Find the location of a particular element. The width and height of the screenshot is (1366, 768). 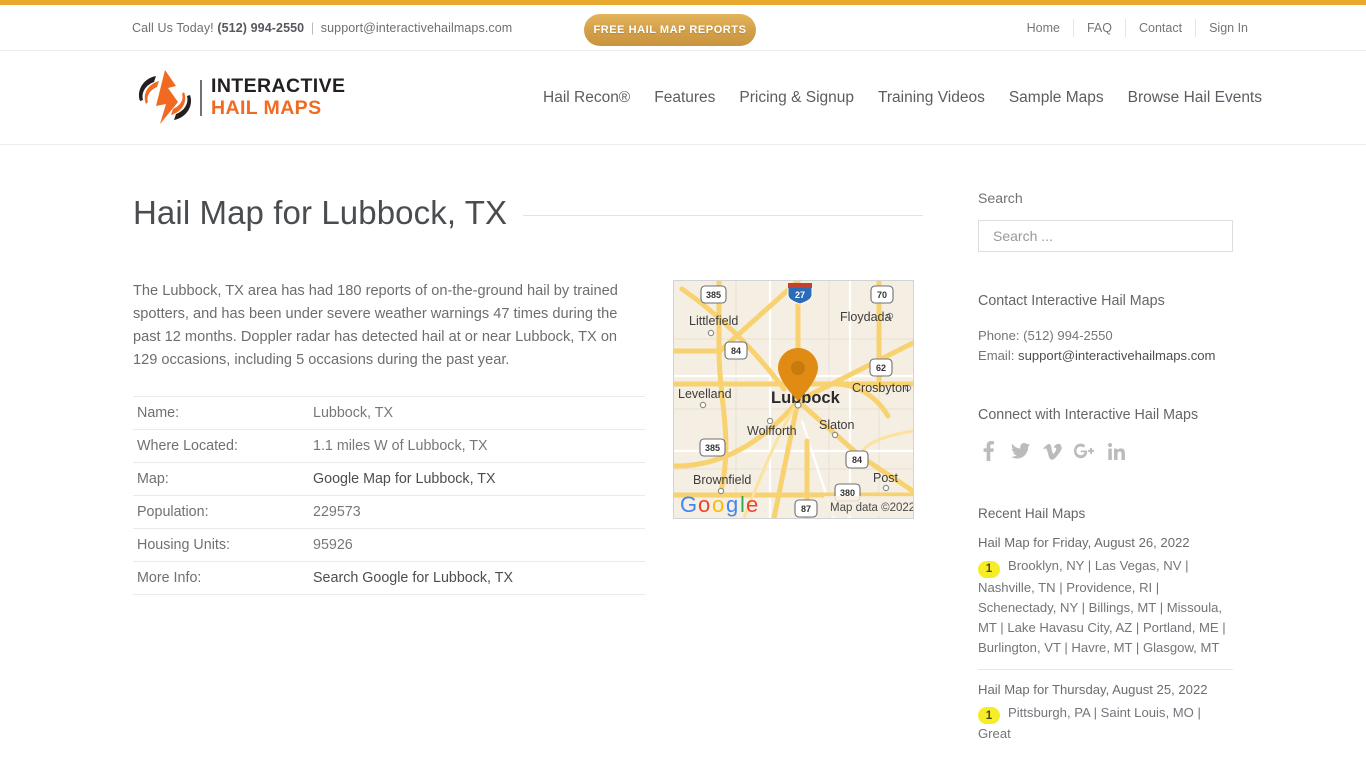

svg-text: 385 is located at coordinates (712, 448).